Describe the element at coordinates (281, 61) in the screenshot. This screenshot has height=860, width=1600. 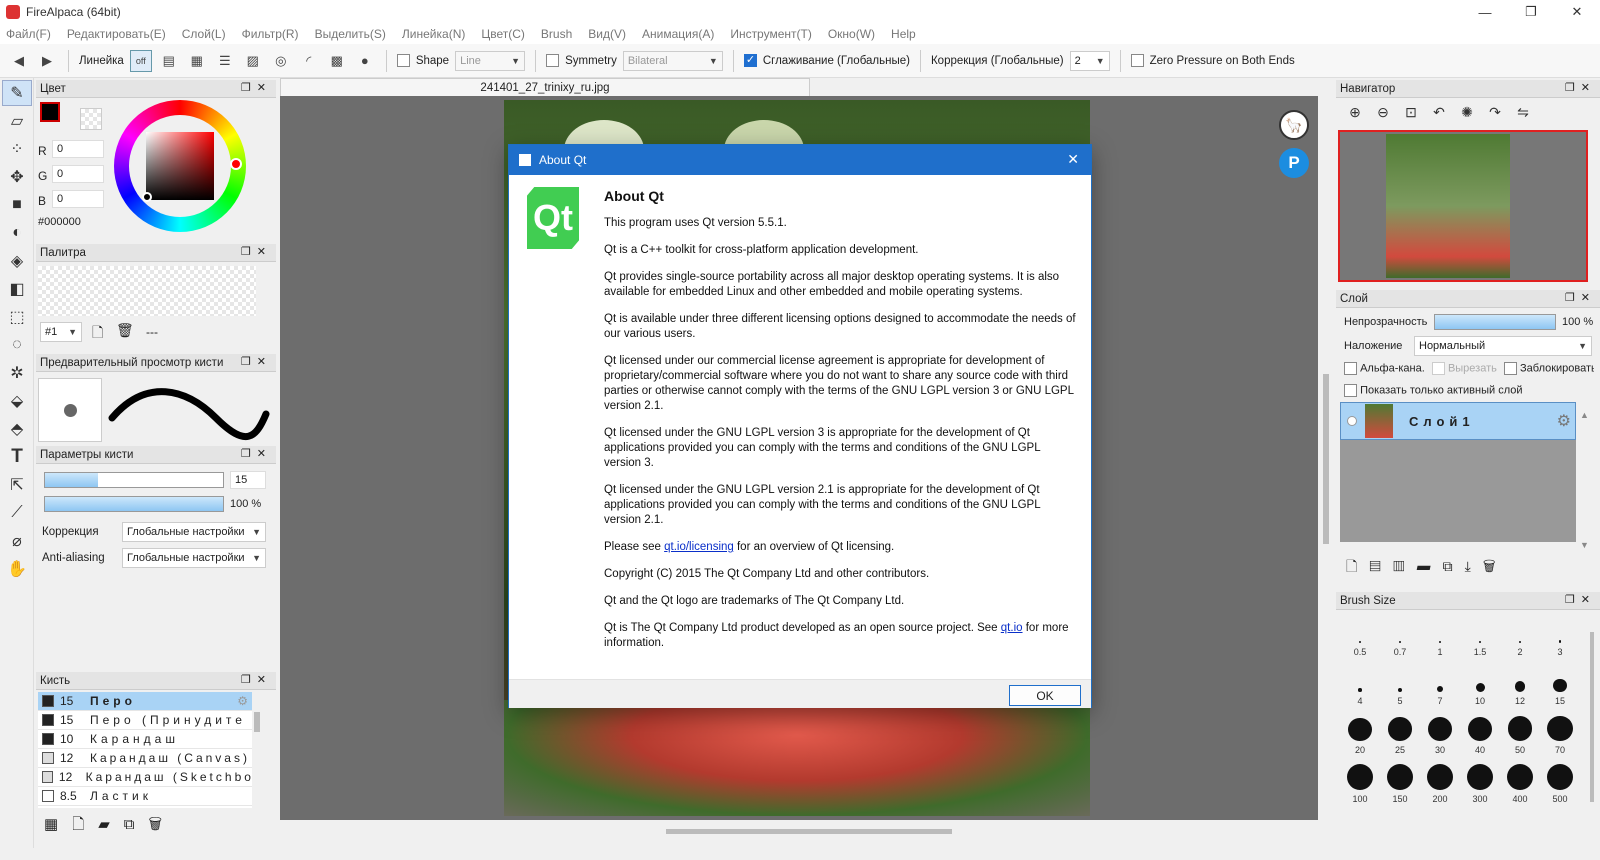
I see `ruler-concentric-icon: ◎` at that location.